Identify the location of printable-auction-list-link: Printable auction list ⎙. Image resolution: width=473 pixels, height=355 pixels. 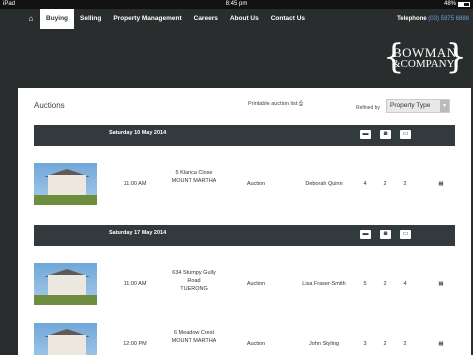
(275, 104).